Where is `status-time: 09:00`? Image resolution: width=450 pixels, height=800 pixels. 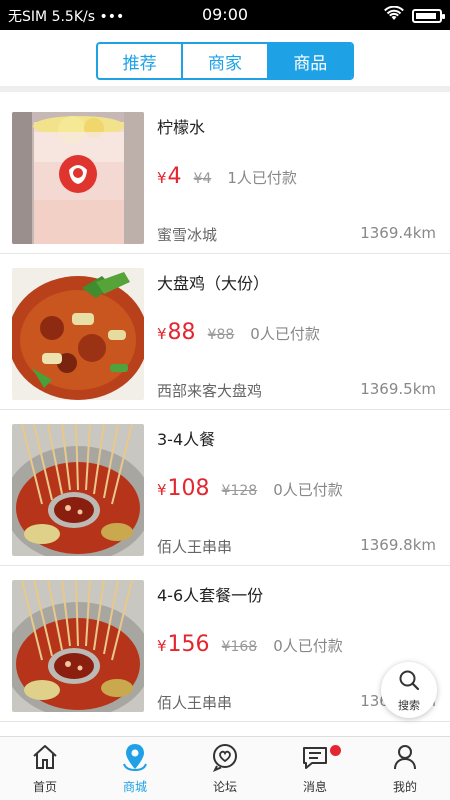 status-time: 09:00 is located at coordinates (225, 14).